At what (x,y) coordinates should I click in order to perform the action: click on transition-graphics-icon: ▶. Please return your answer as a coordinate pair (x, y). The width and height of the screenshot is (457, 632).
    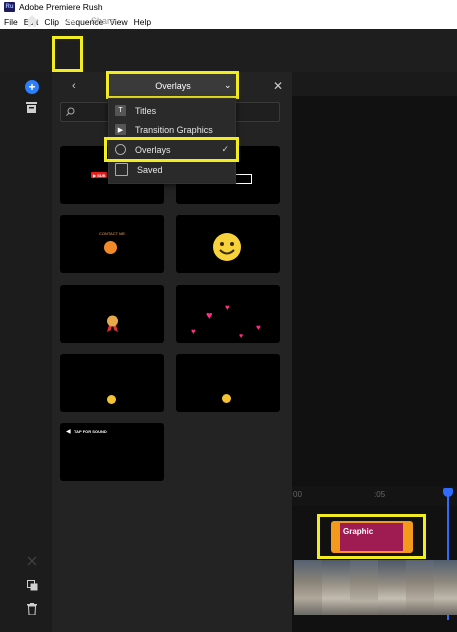
    Looking at the image, I should click on (120, 129).